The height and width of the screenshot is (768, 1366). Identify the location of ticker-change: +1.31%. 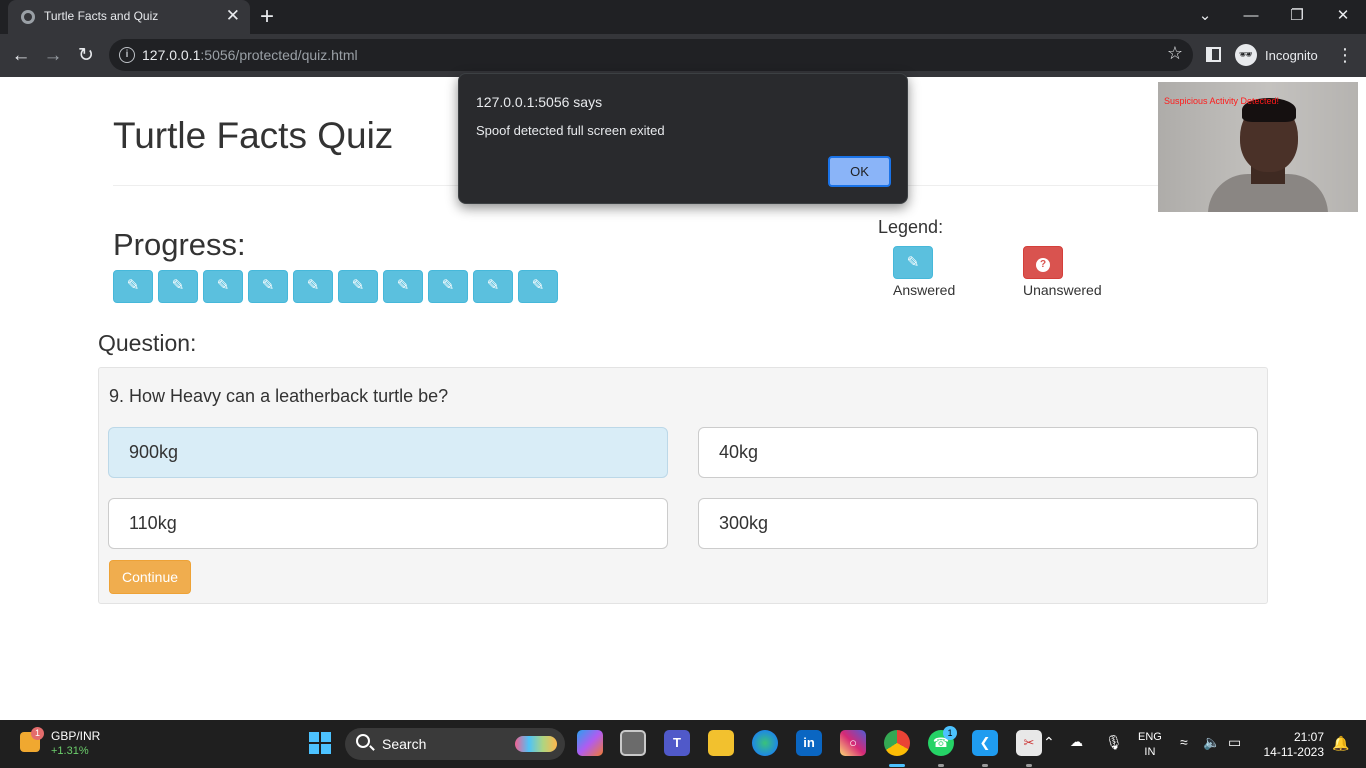
(70, 751).